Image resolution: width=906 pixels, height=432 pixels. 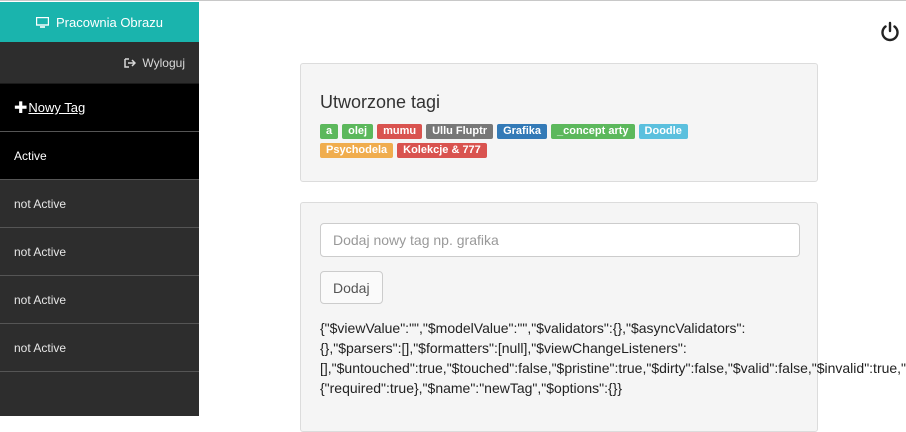 What do you see at coordinates (593, 131) in the screenshot?
I see `tag-label: _concept arty` at bounding box center [593, 131].